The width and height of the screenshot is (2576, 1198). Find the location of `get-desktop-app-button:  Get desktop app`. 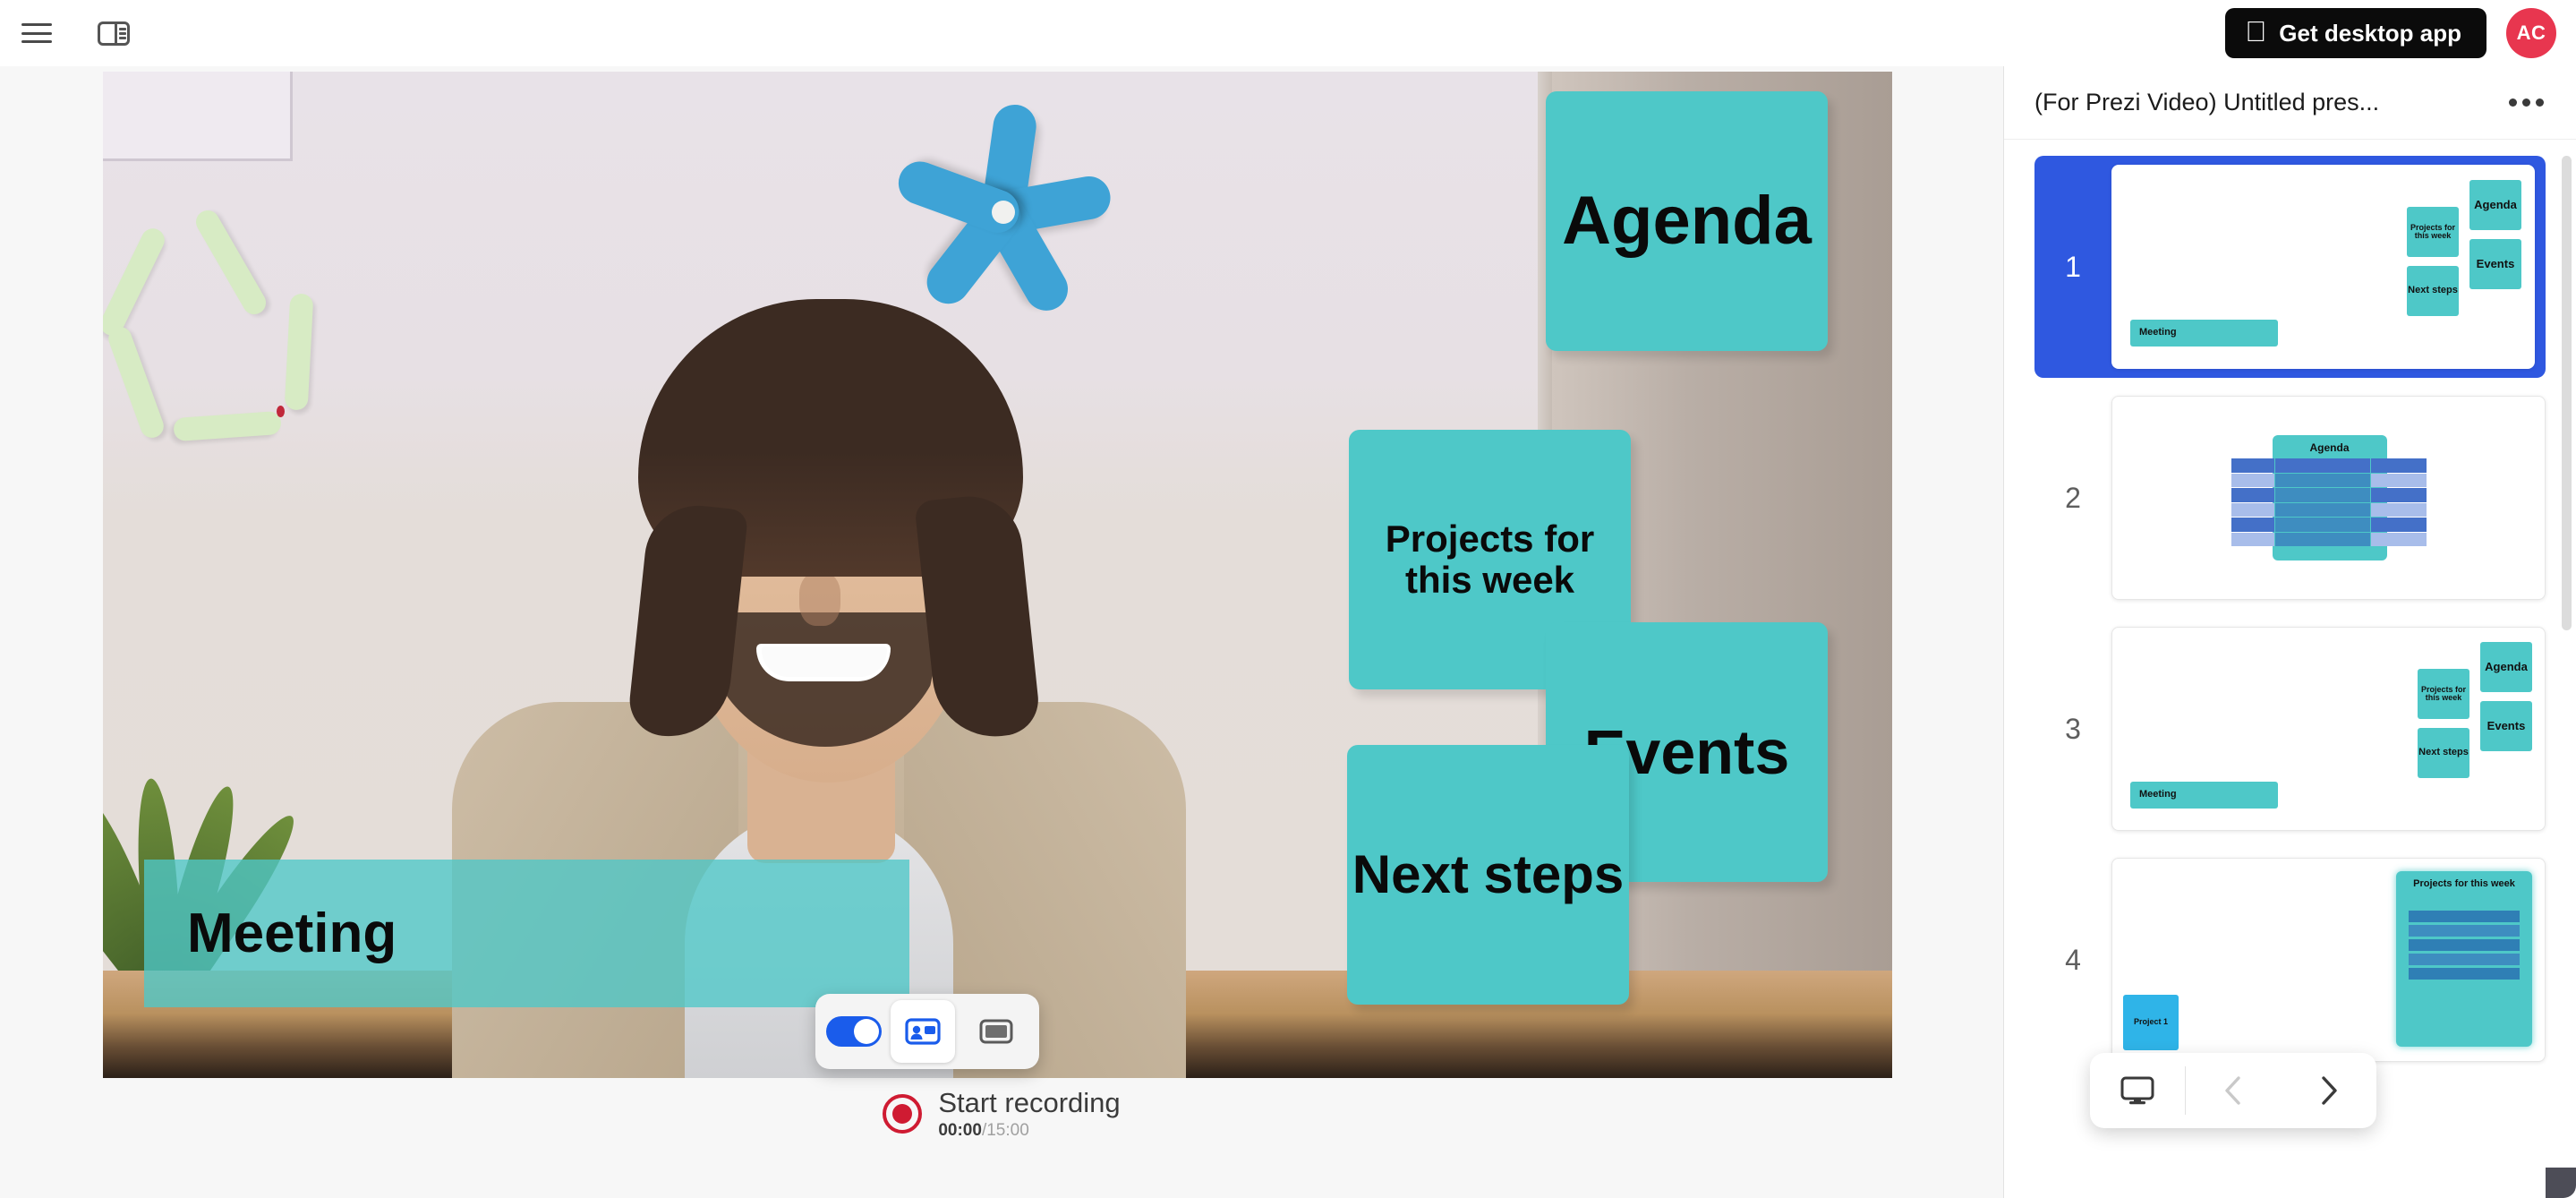

get-desktop-app-button:  Get desktop app is located at coordinates (2355, 33).